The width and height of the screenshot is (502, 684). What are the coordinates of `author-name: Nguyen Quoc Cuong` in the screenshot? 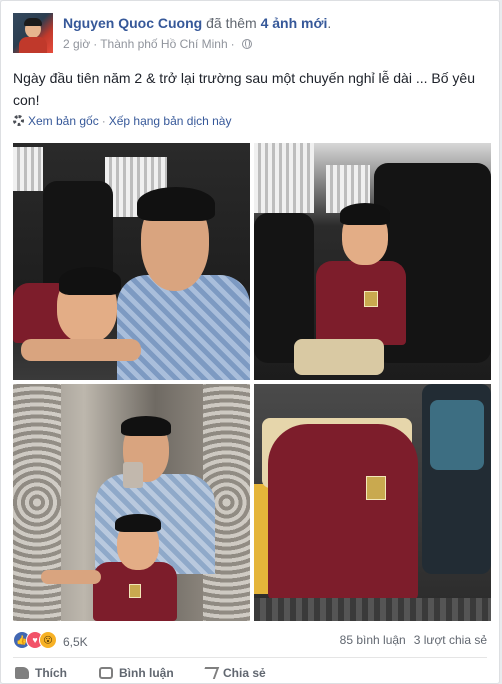 It's located at (132, 23).